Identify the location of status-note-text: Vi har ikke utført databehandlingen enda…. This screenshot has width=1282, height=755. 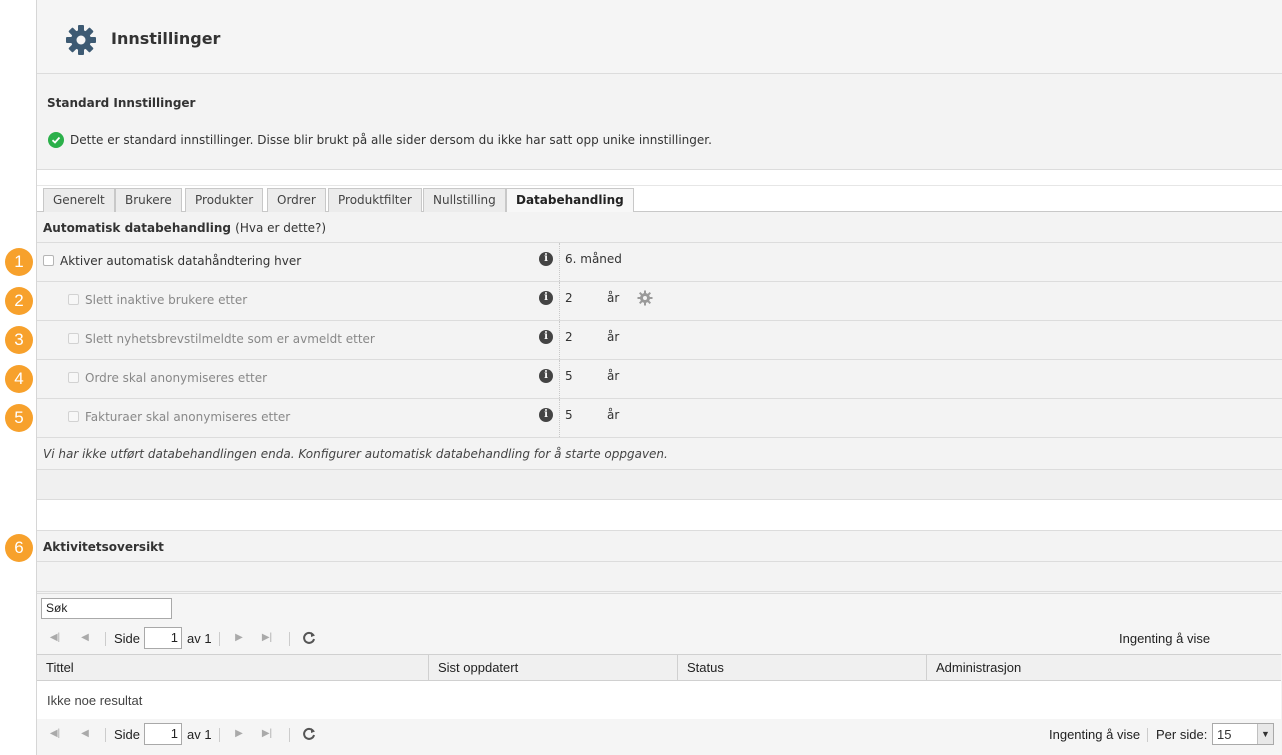
(355, 454).